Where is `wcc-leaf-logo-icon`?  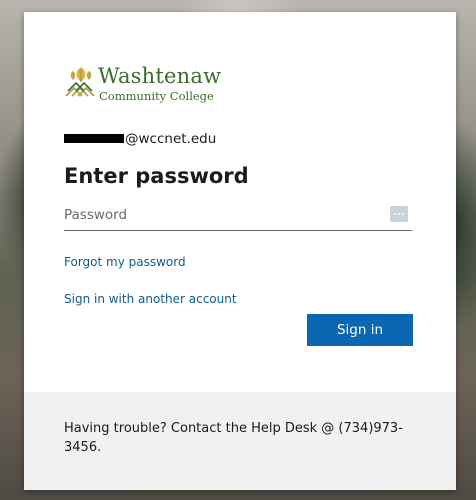
wcc-leaf-logo-icon is located at coordinates (80, 82).